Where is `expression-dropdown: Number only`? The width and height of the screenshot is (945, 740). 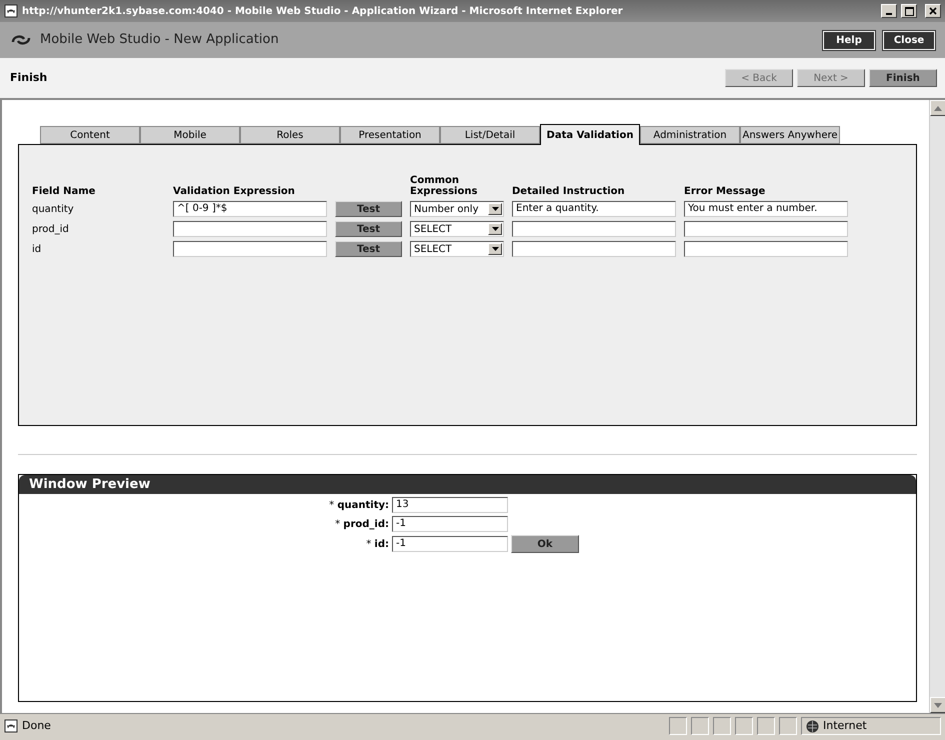
expression-dropdown: Number only is located at coordinates (457, 209).